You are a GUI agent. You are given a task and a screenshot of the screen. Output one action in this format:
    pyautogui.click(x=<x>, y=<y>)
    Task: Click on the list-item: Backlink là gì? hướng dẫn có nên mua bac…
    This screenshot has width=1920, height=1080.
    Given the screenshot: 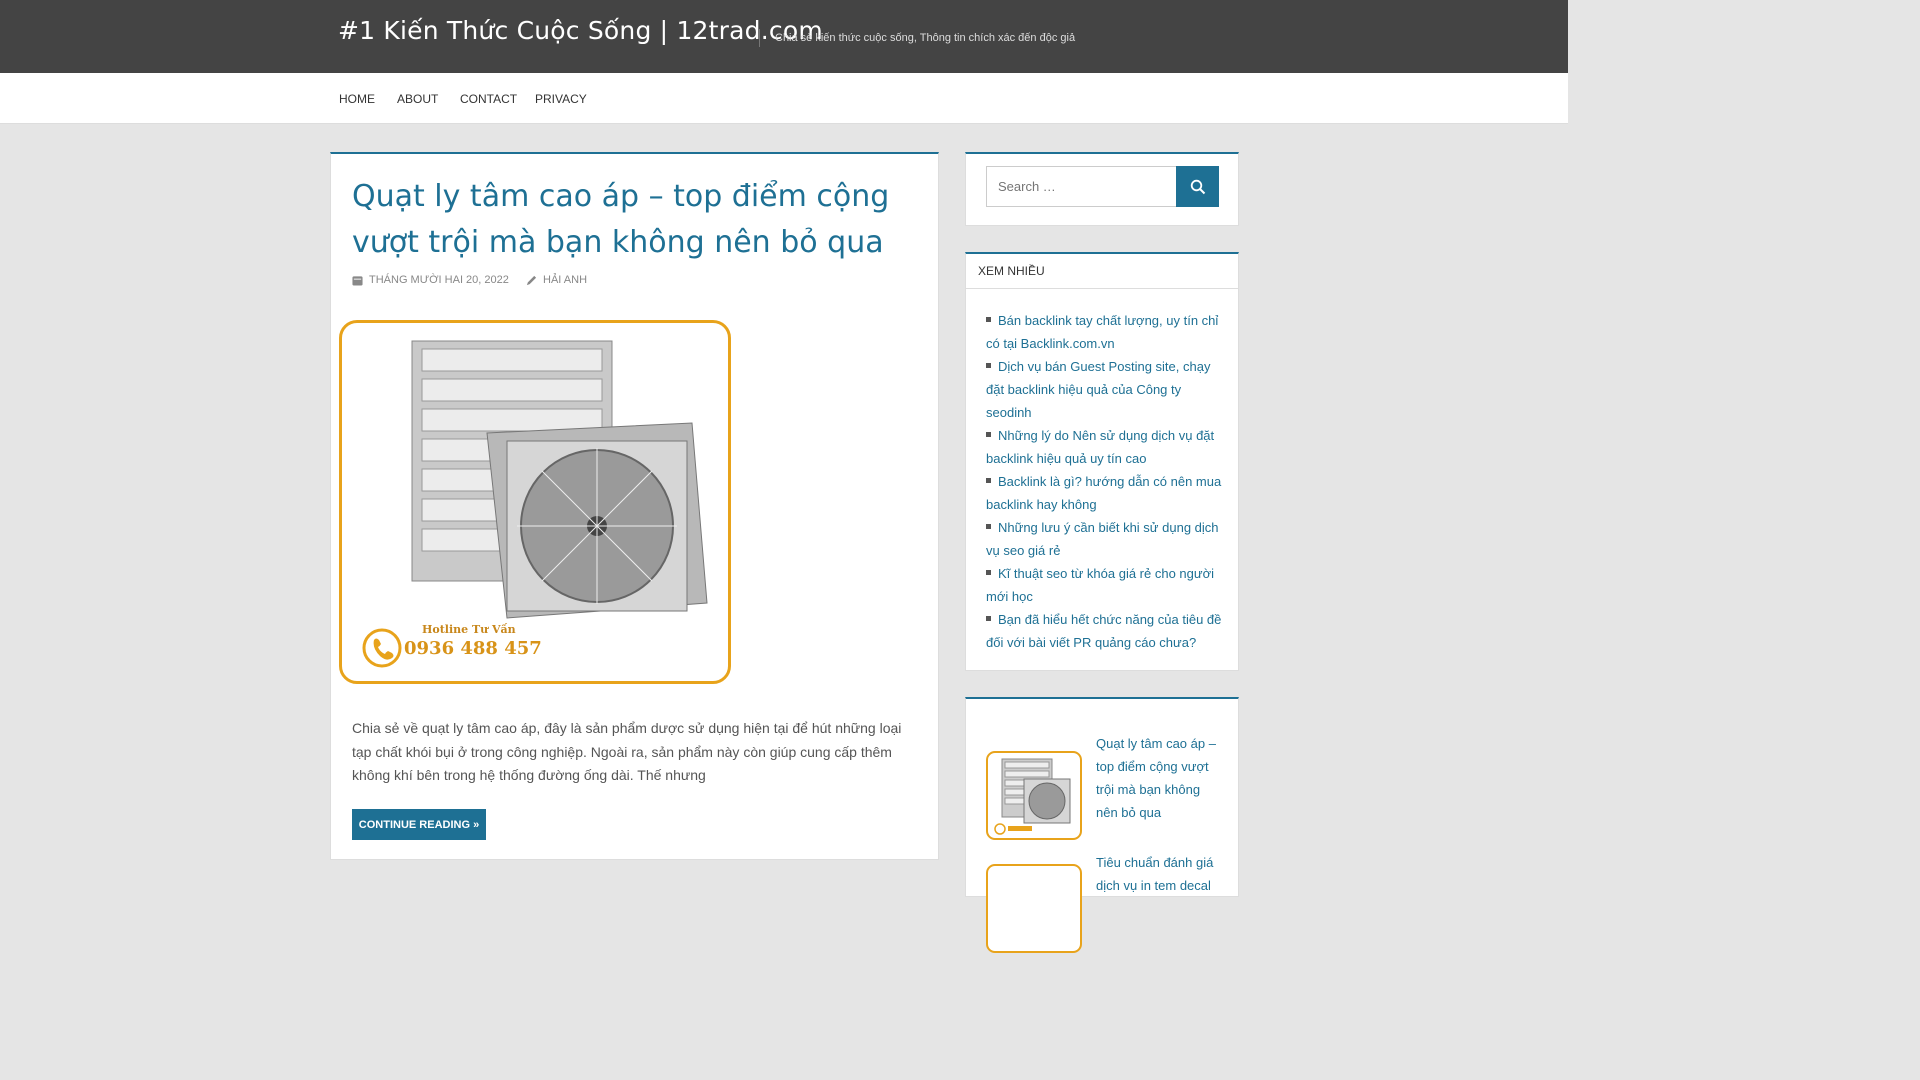 What is the action you would take?
    pyautogui.click(x=1104, y=493)
    